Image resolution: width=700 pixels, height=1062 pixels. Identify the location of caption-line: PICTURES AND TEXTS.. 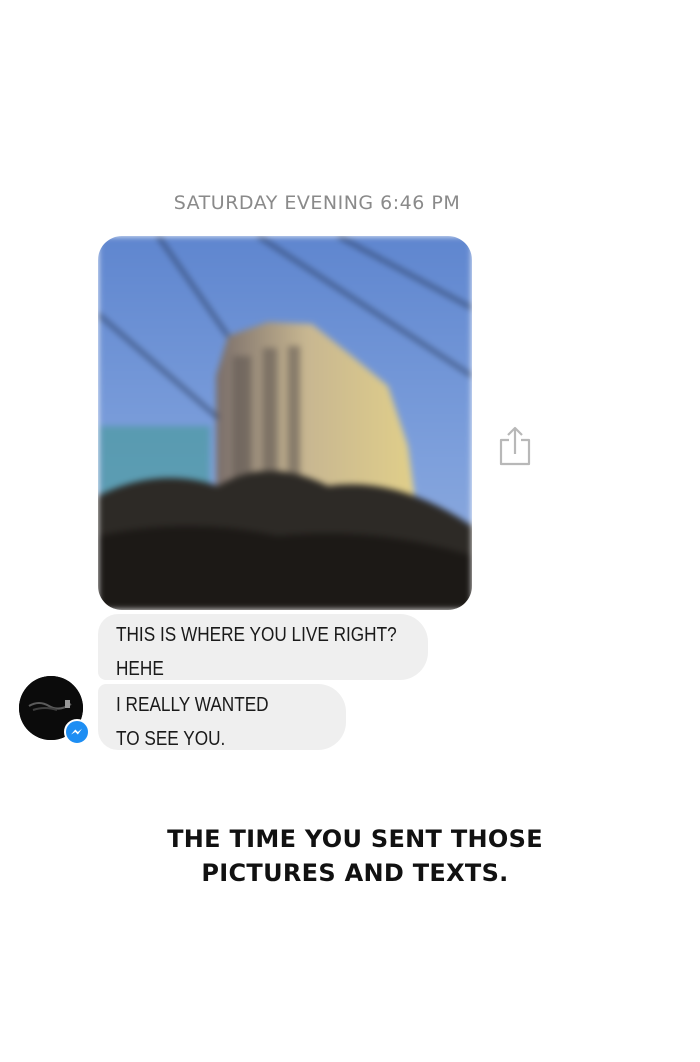
(355, 873).